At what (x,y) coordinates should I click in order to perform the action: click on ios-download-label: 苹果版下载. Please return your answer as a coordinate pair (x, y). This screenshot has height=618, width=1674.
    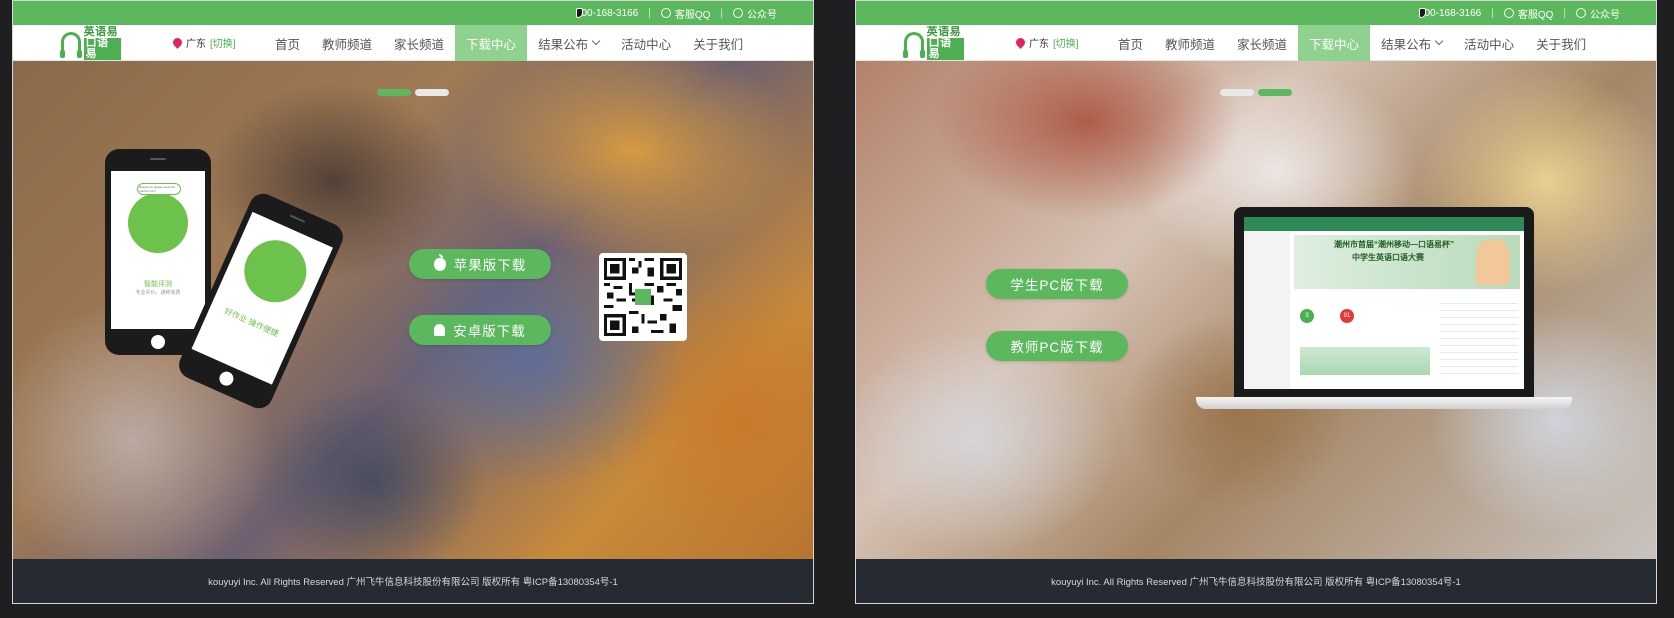
    Looking at the image, I should click on (490, 265).